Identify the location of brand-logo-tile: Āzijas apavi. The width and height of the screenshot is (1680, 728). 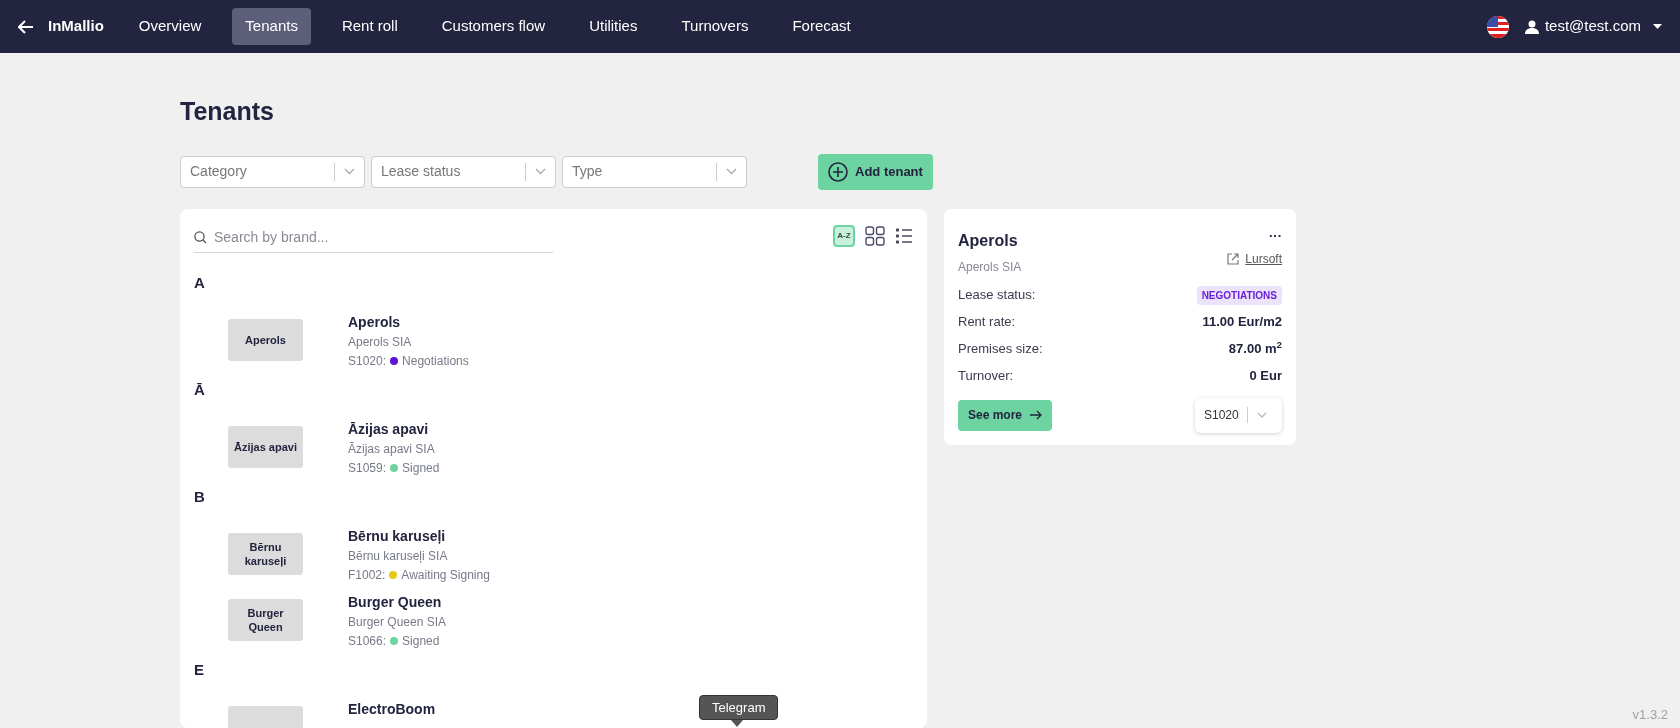
(265, 446).